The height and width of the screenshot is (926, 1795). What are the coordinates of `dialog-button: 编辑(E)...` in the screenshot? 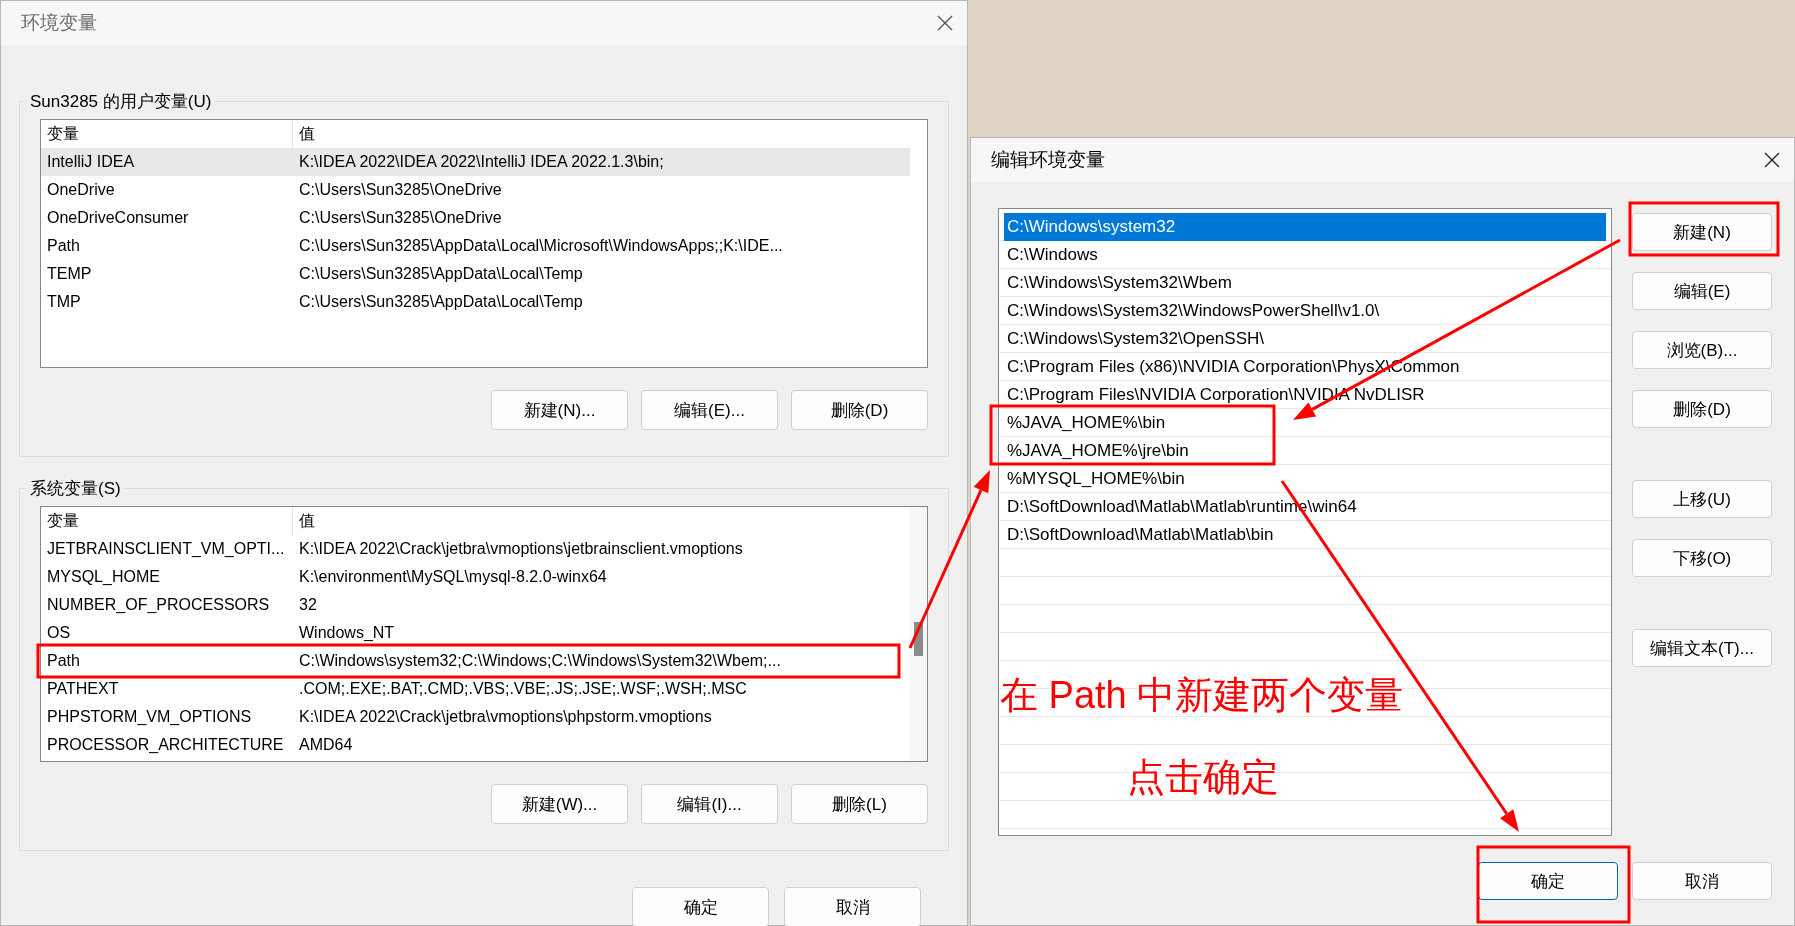 It's located at (709, 410).